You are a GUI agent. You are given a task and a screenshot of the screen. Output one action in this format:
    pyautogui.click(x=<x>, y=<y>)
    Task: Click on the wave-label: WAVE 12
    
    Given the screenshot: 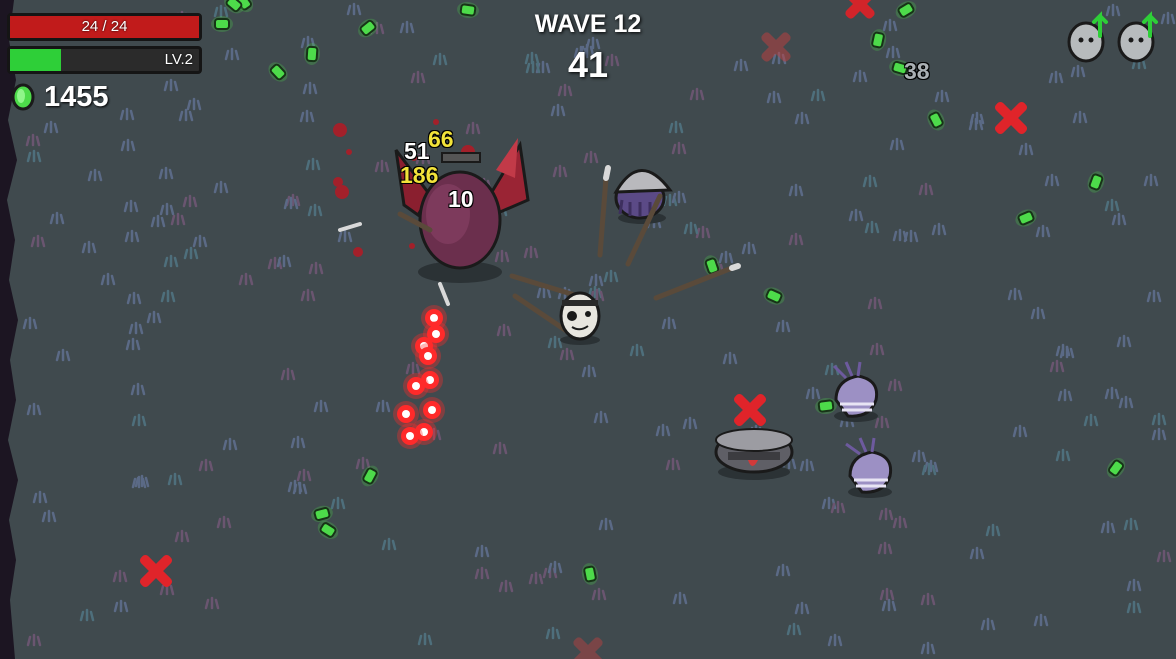 What is the action you would take?
    pyautogui.click(x=588, y=24)
    